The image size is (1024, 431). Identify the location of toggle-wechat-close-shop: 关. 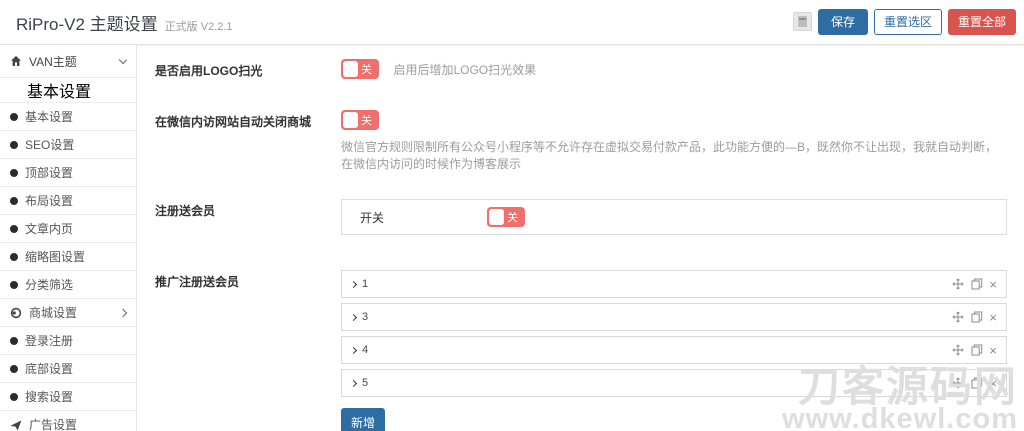
(360, 120).